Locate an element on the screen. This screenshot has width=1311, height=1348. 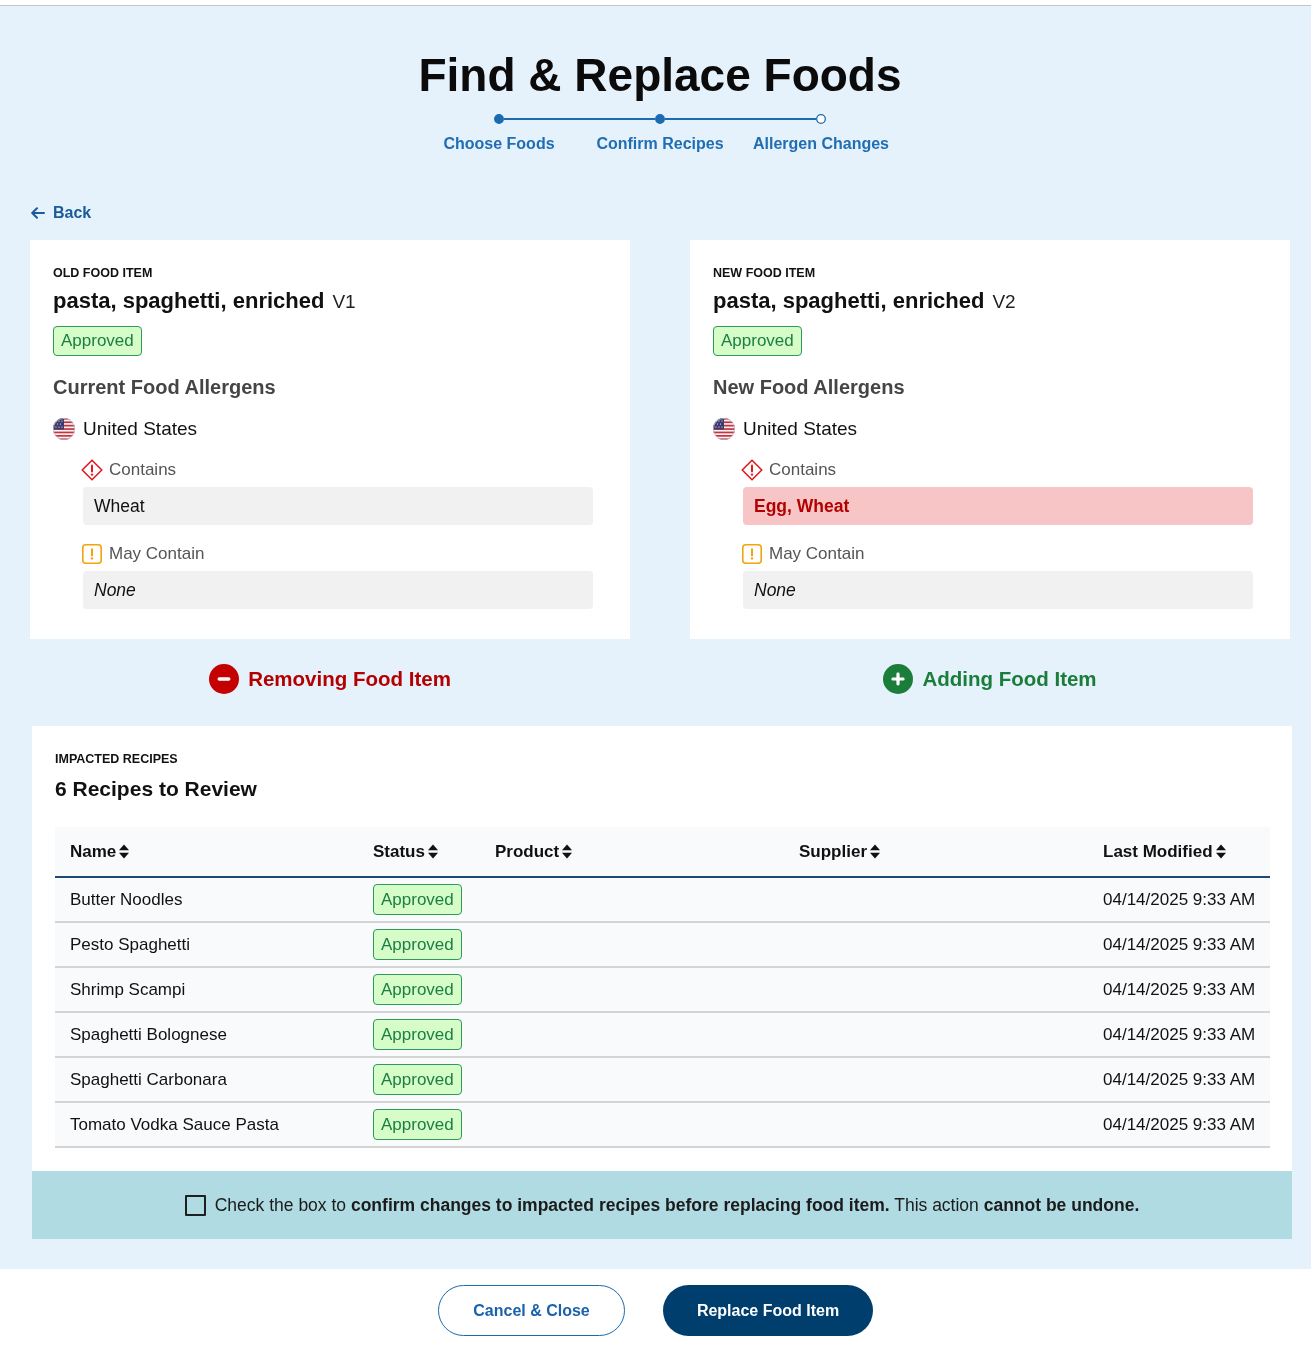
section-eyebrow: IMPACTED RECIPES is located at coordinates (117, 759).